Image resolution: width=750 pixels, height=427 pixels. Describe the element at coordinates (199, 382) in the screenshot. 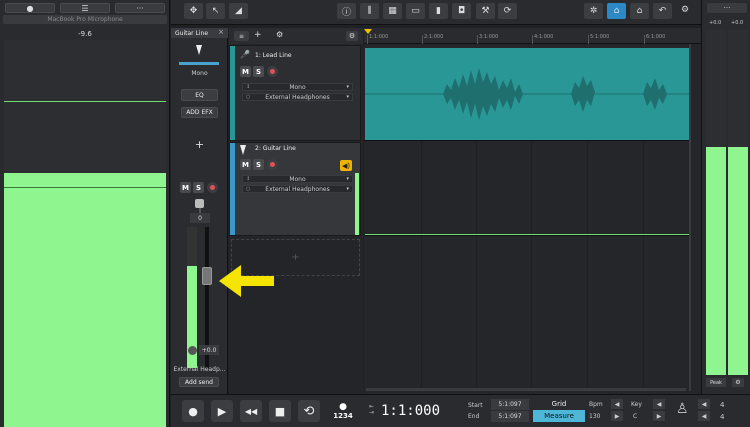

I see `add-send-button: Add send` at that location.